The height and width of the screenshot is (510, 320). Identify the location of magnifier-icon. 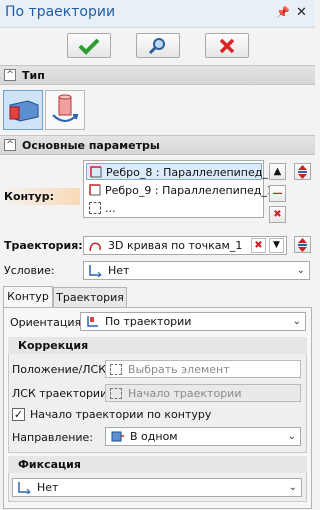
(156, 45).